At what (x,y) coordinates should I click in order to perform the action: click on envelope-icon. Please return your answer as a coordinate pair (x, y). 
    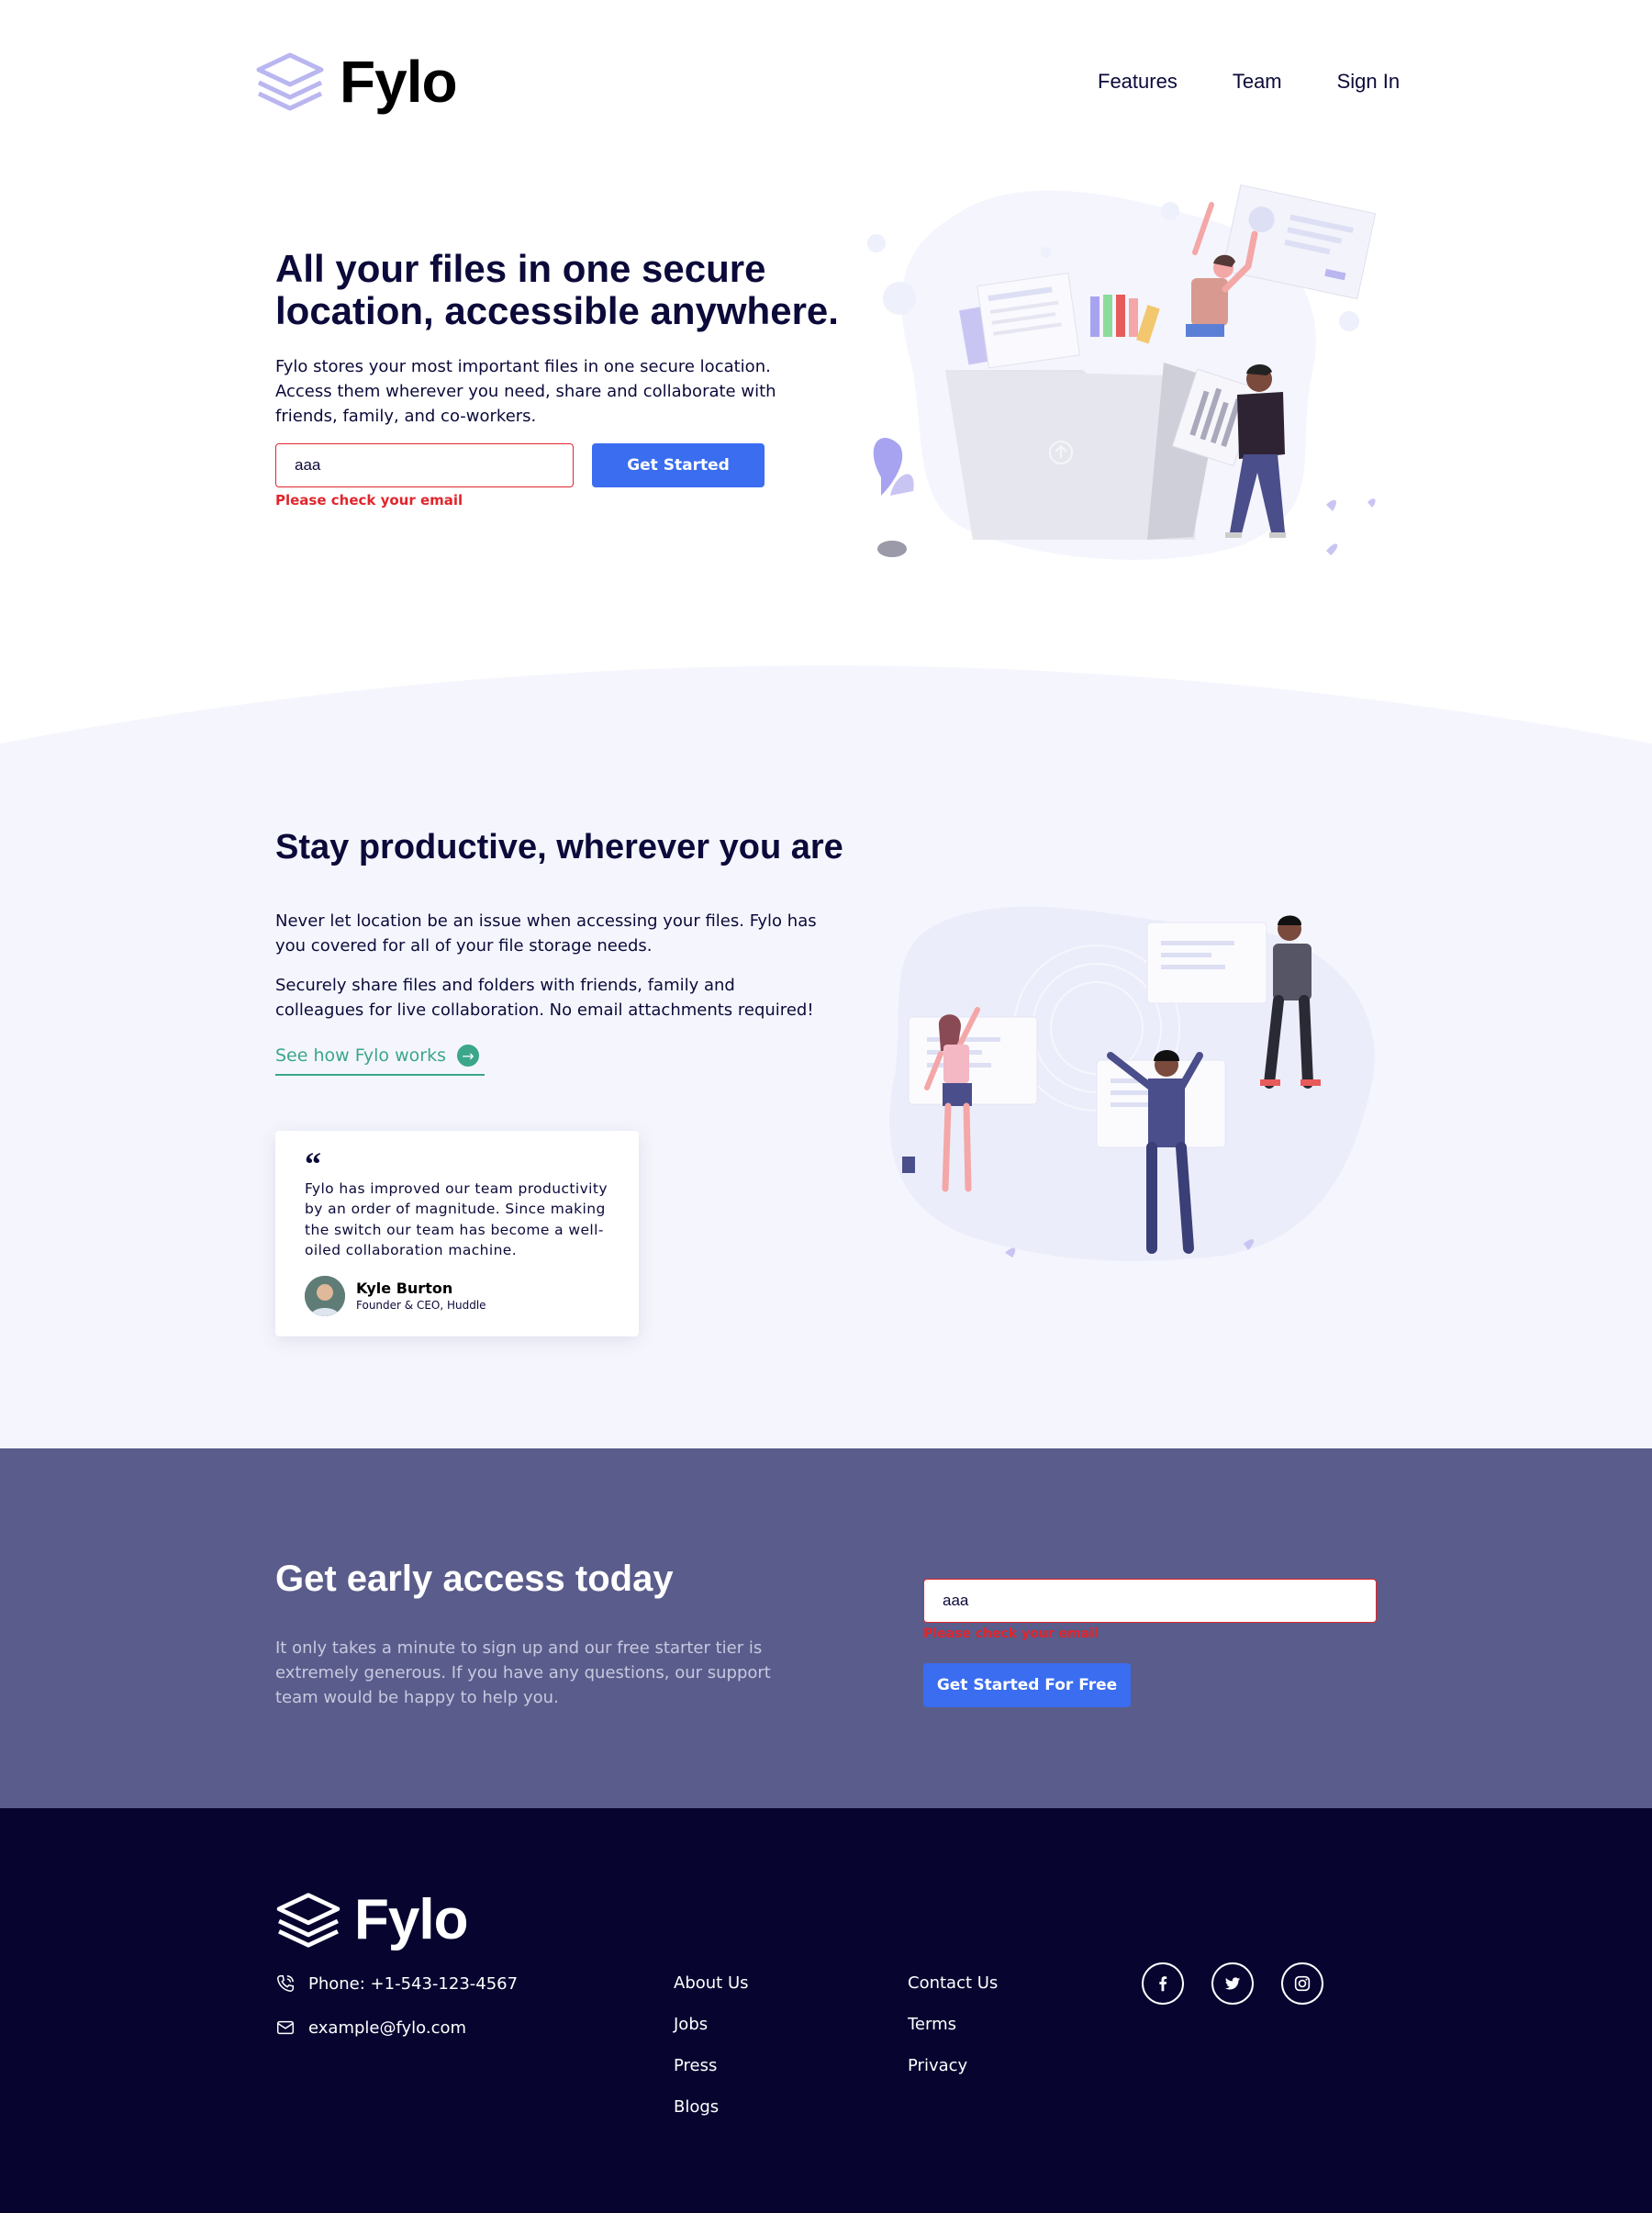
    Looking at the image, I should click on (286, 2027).